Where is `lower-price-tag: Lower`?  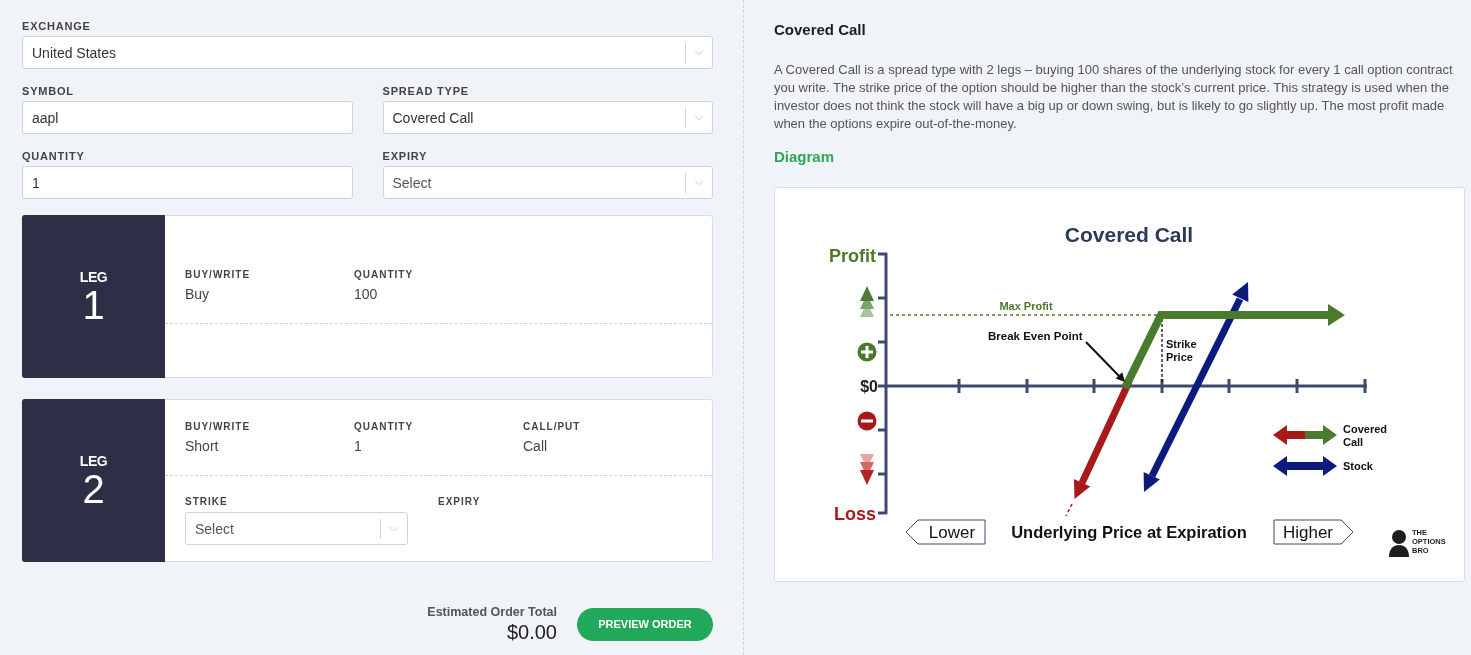 lower-price-tag: Lower is located at coordinates (945, 532).